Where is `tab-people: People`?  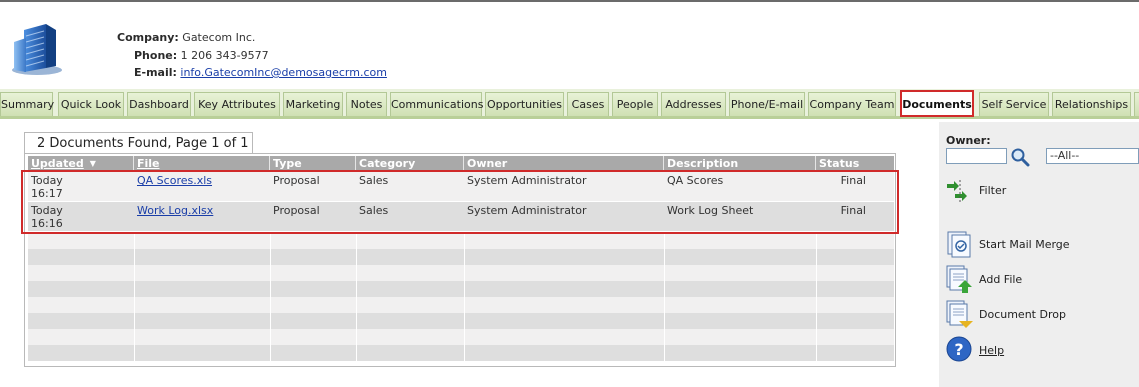 tab-people: People is located at coordinates (635, 104).